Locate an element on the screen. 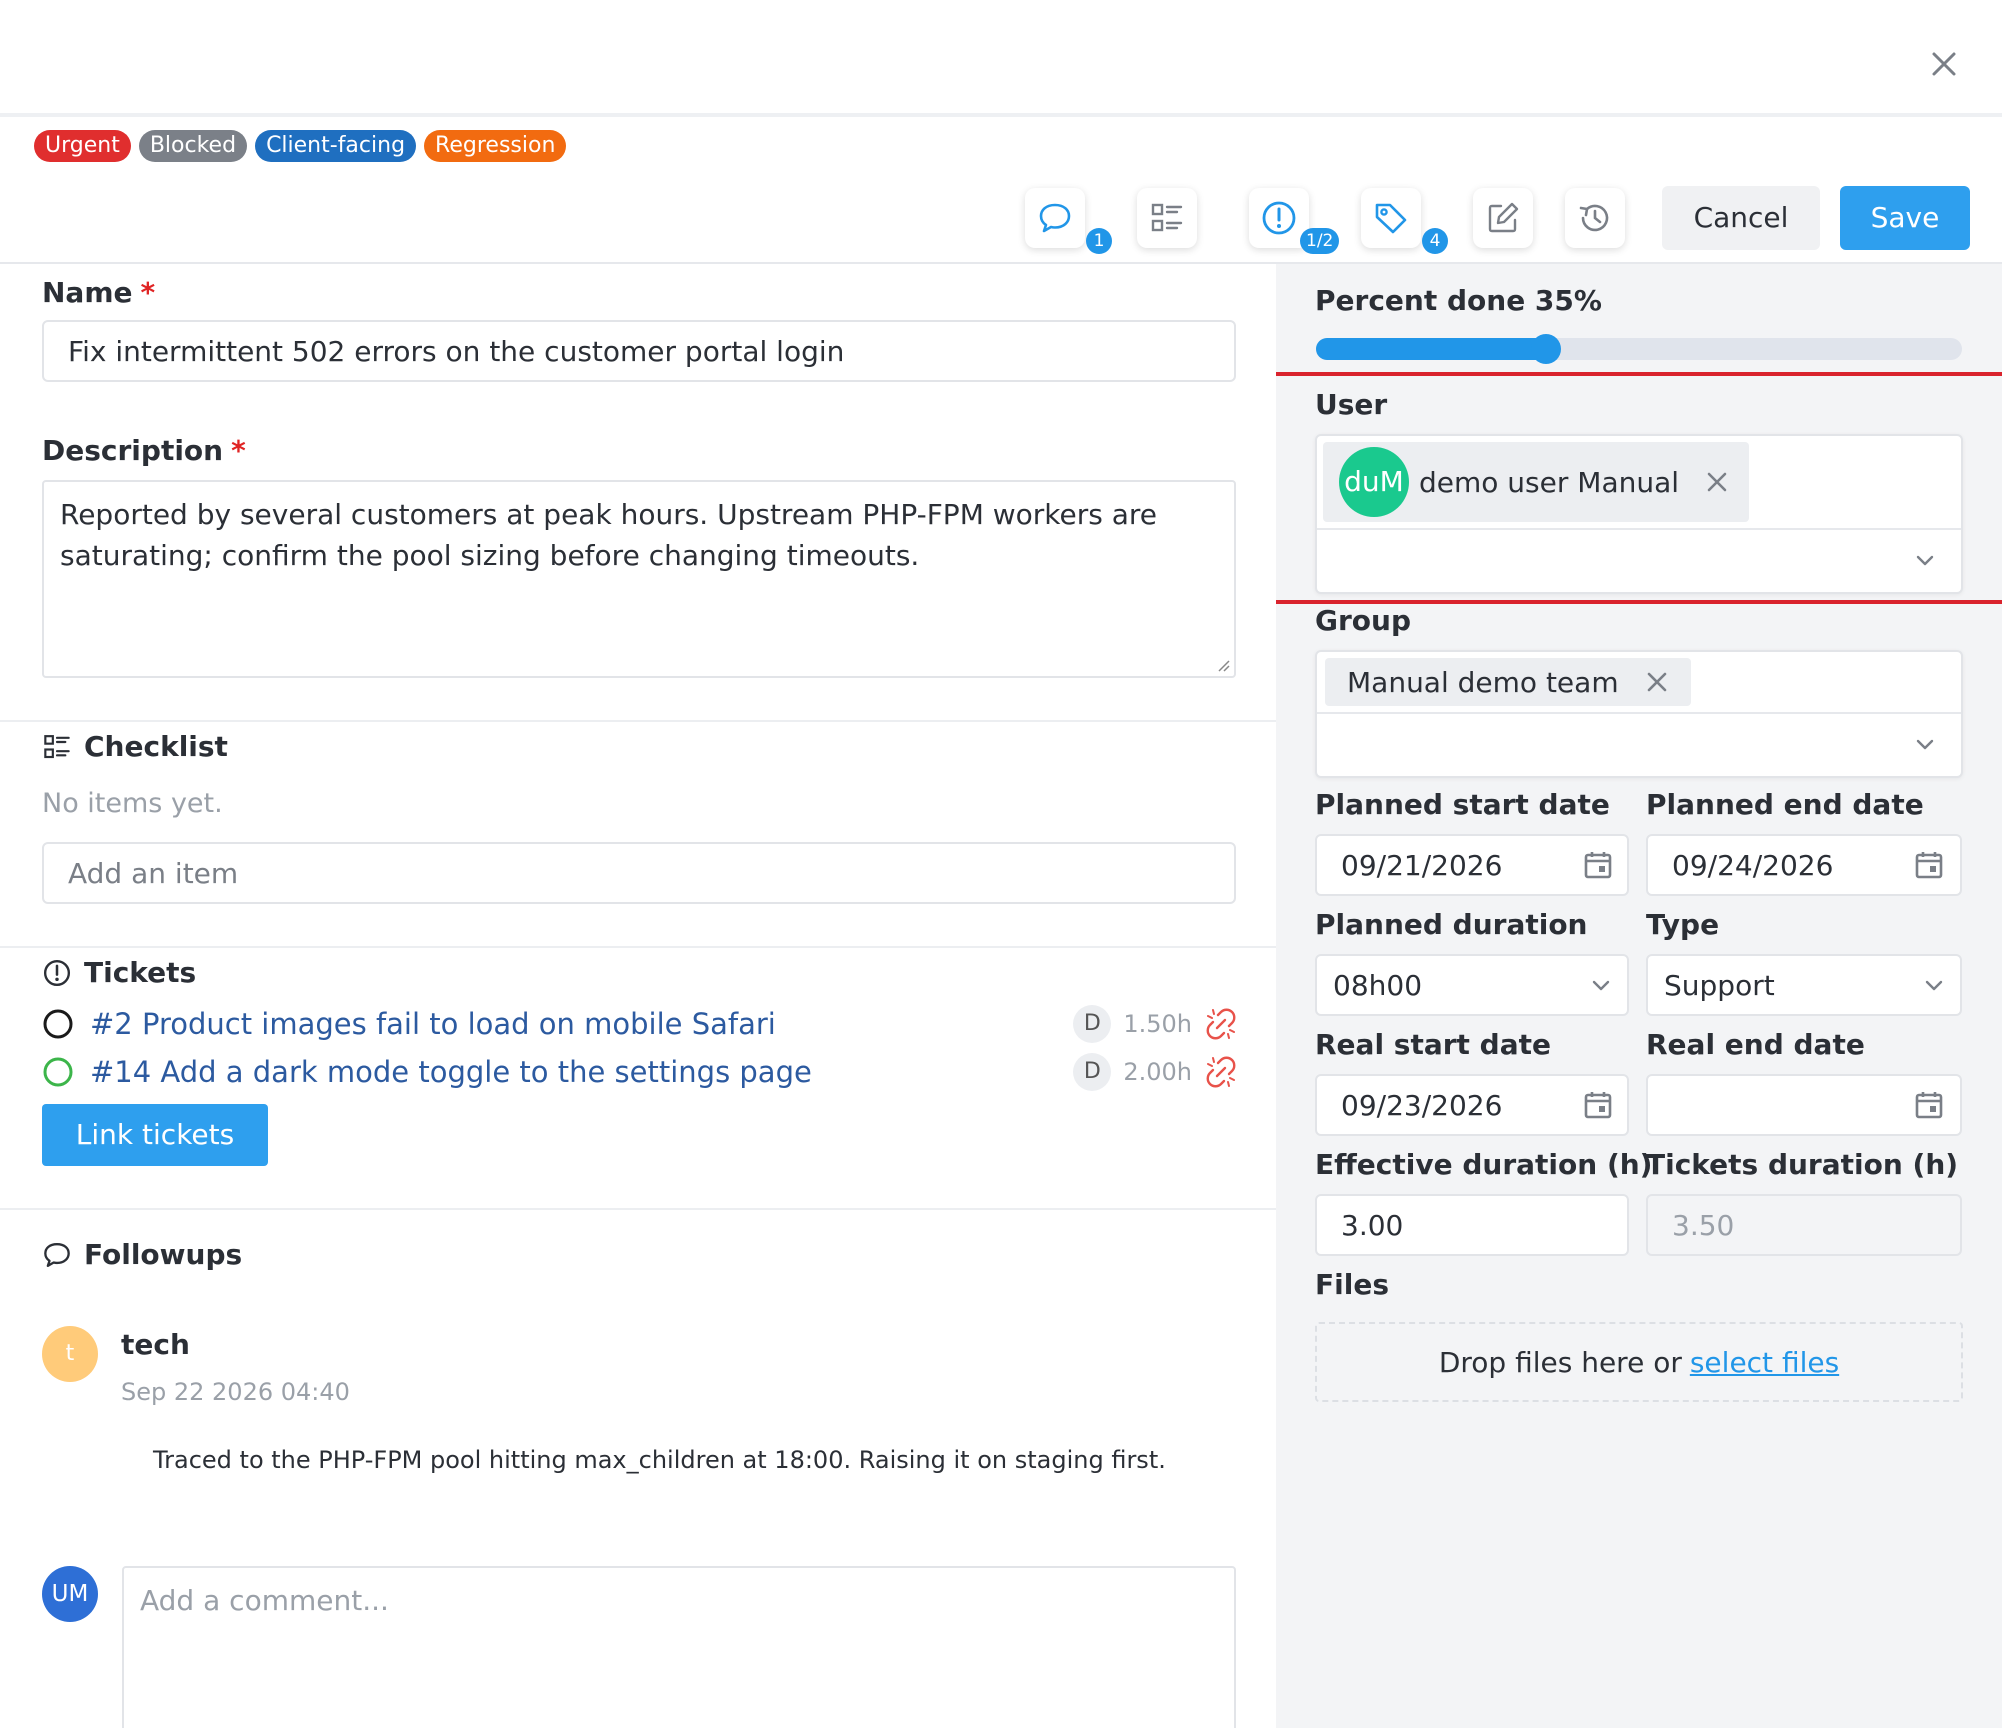 The image size is (2002, 1728). user-select: duM demo user Manual is located at coordinates (1639, 514).